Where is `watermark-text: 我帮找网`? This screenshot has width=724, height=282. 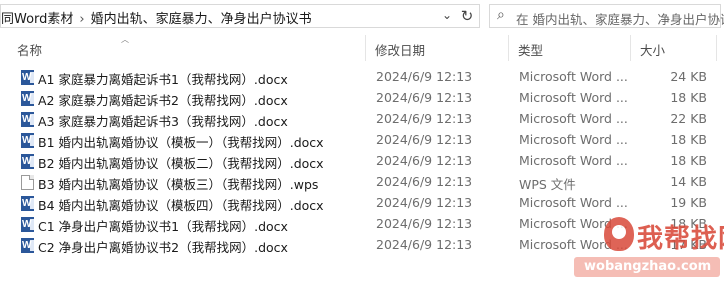 watermark-text: 我帮找网 is located at coordinates (680, 239).